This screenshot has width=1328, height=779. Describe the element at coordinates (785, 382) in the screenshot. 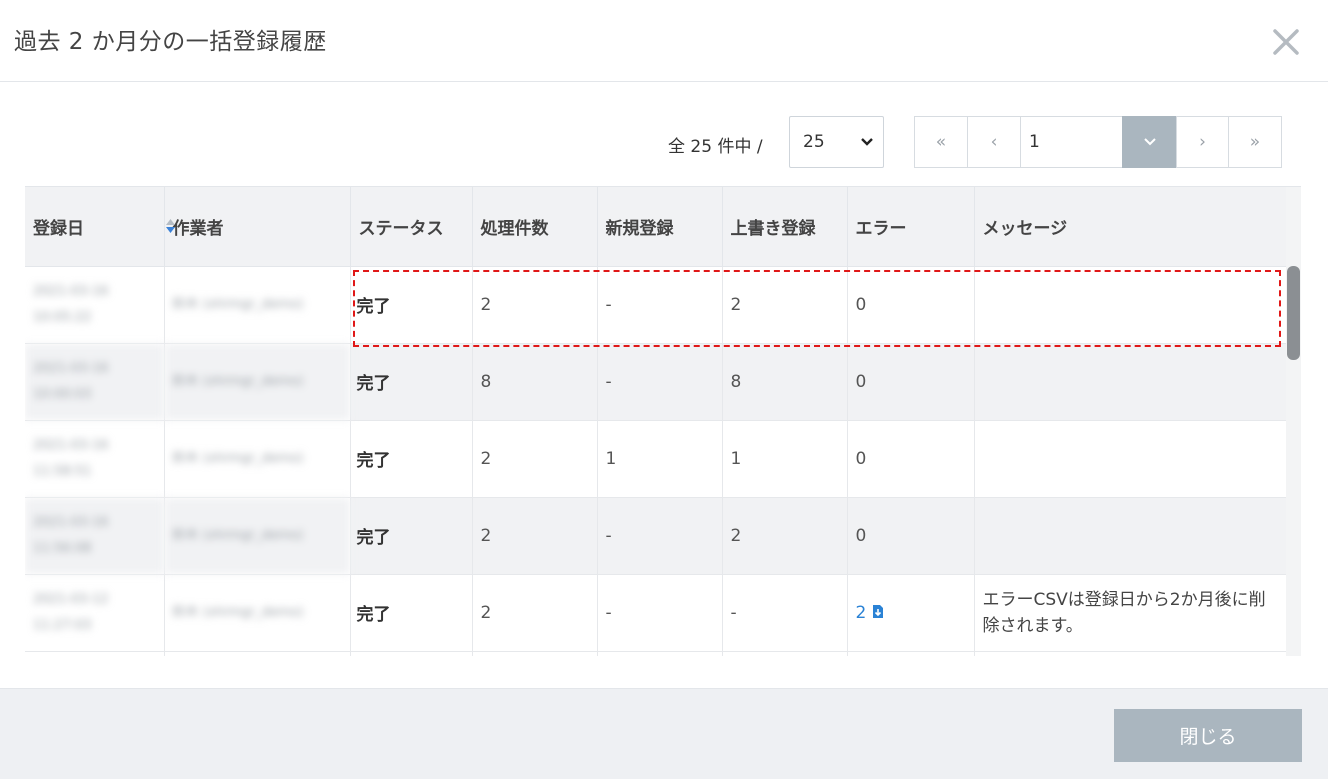

I see `cell-overwrite: 8` at that location.